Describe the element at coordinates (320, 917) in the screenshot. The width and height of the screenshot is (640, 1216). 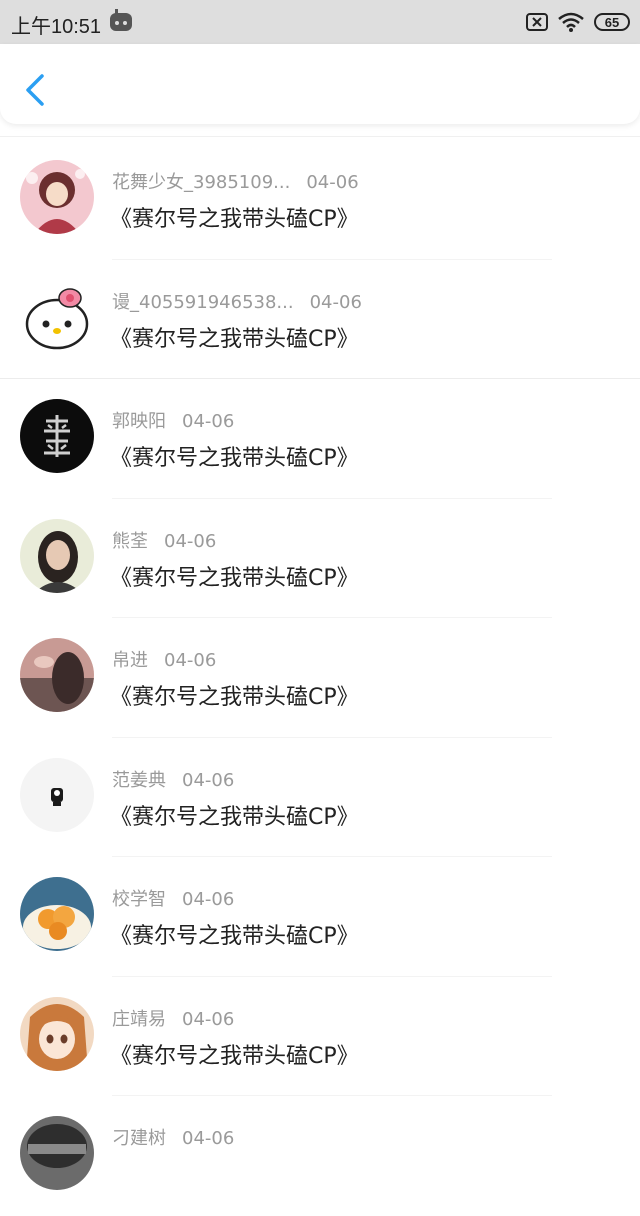
I see `list-item: 校学智 04-06 《赛尔号之我带头磕CP》` at that location.